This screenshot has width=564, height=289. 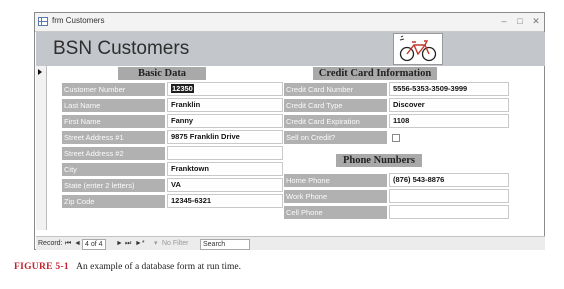 What do you see at coordinates (41, 148) in the screenshot?
I see `record-selector` at bounding box center [41, 148].